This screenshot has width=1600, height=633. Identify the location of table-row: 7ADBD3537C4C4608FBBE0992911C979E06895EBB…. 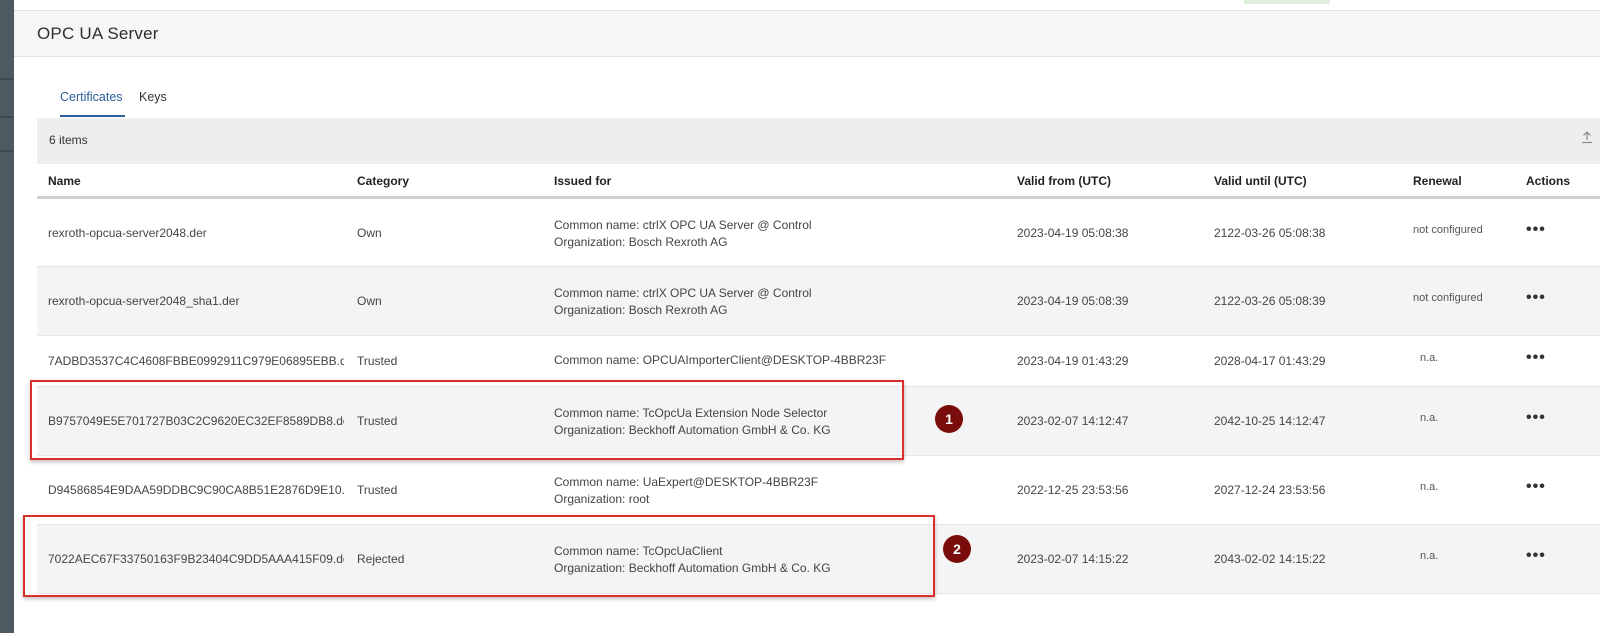
(818, 361).